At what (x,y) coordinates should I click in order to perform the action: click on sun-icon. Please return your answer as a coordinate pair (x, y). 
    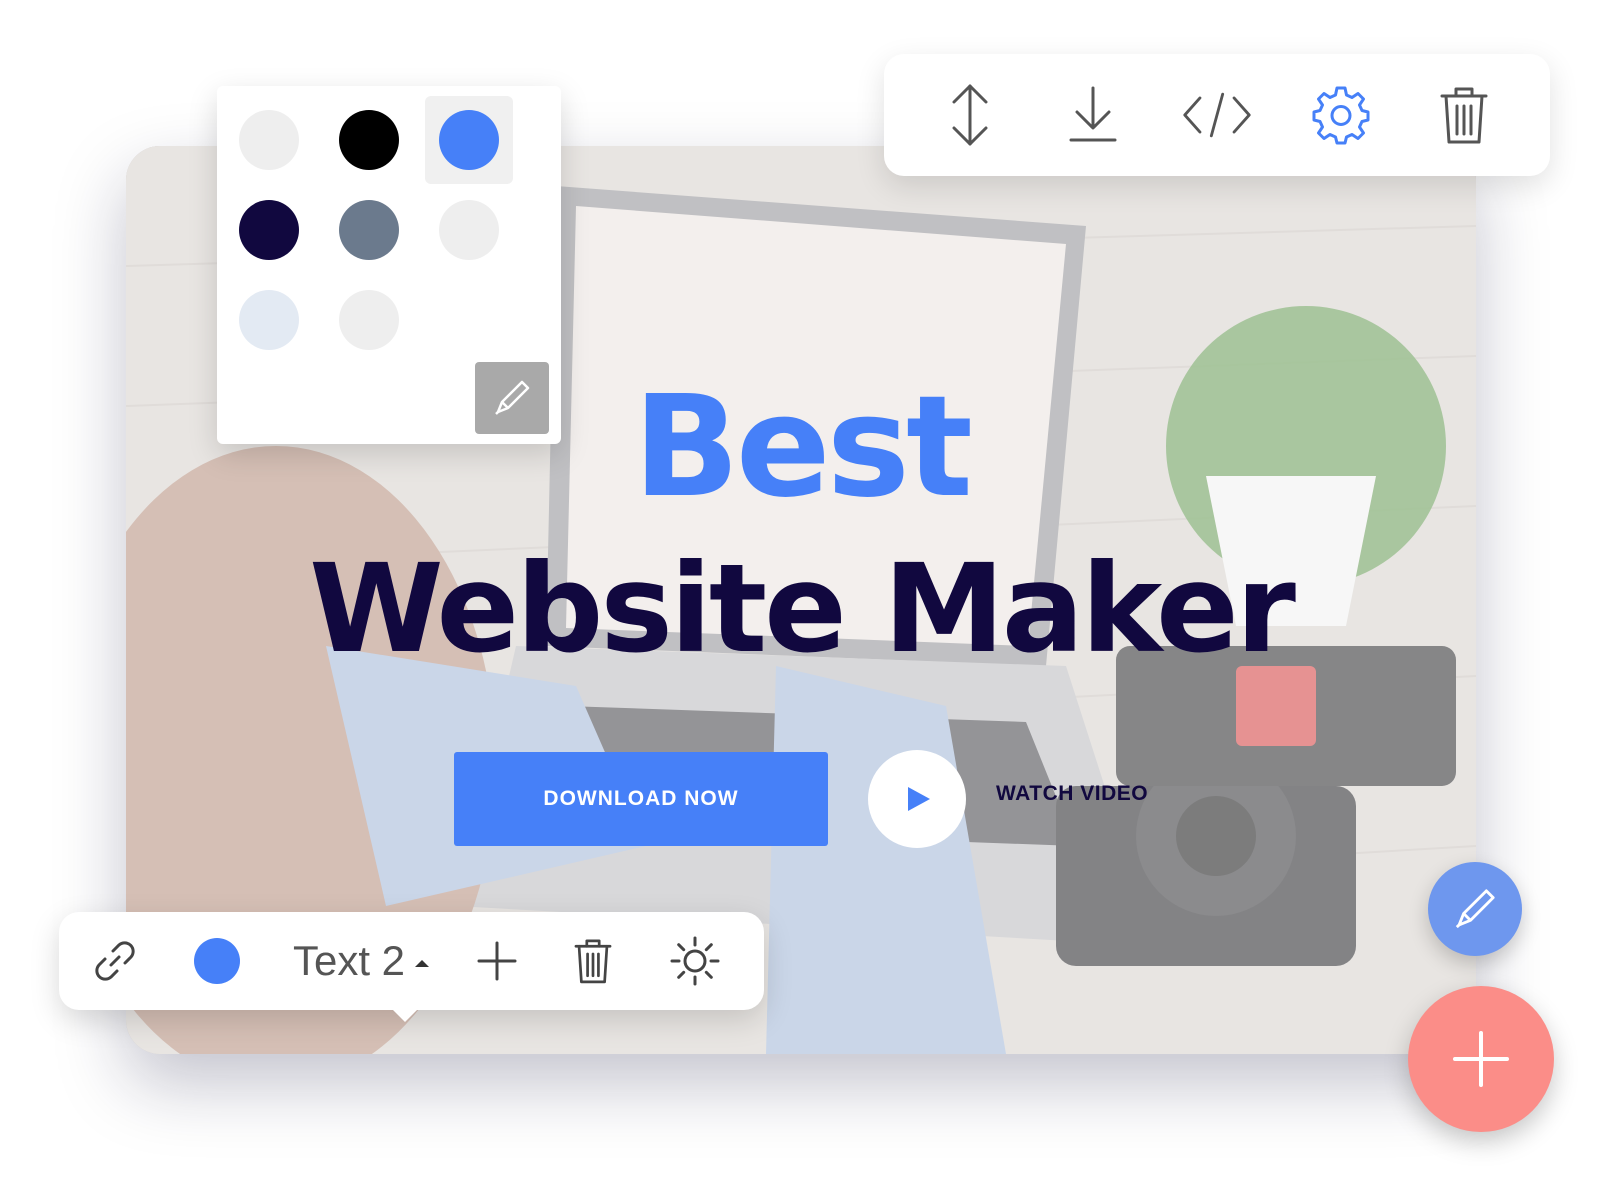
    Looking at the image, I should click on (695, 961).